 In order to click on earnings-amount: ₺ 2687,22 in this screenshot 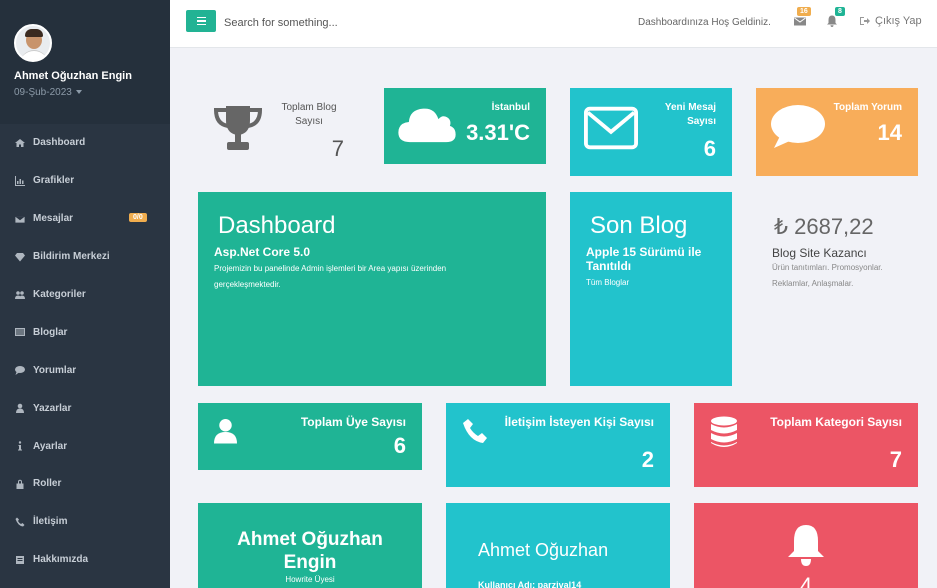, I will do `click(824, 226)`.